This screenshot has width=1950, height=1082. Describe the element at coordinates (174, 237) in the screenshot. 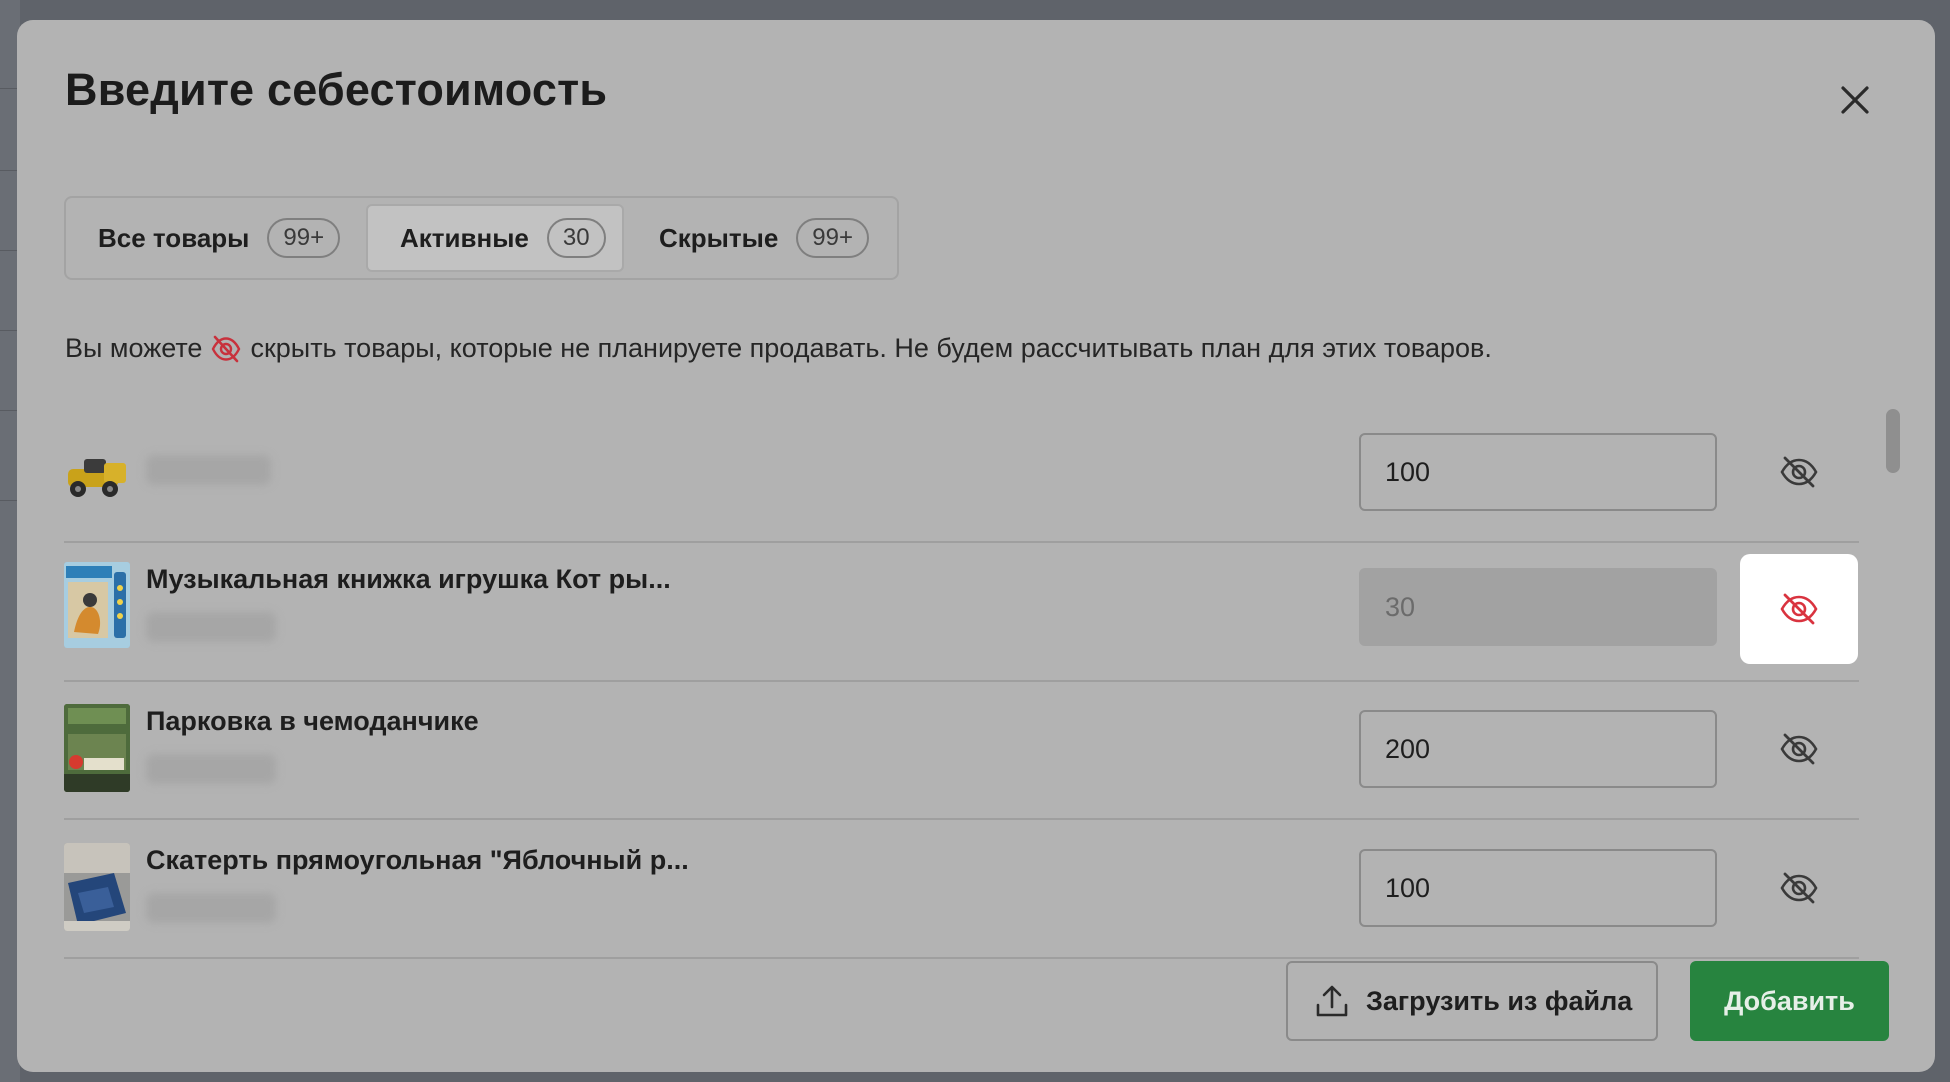

I see `tab-label: Все товары` at that location.